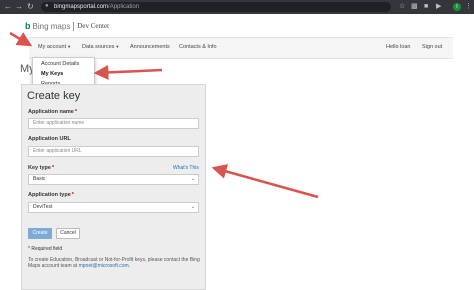 Image resolution: width=474 pixels, height=290 pixels. What do you see at coordinates (100, 47) in the screenshot?
I see `nav-data-sources: Data sources▼` at bounding box center [100, 47].